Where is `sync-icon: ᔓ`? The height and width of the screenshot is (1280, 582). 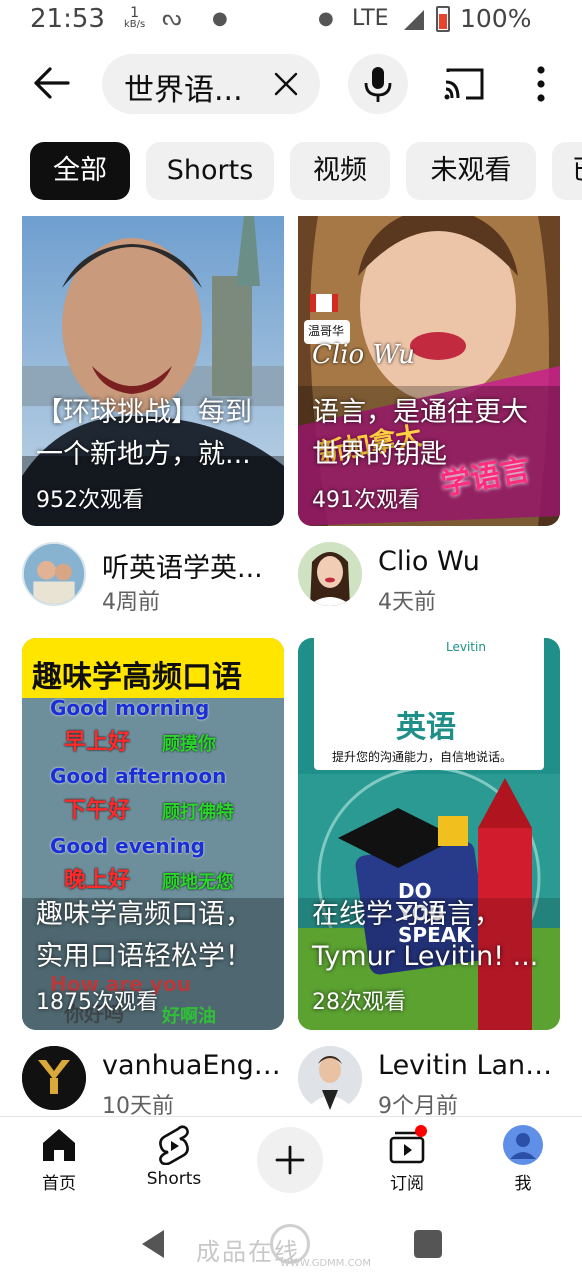 sync-icon: ᔓ is located at coordinates (172, 18).